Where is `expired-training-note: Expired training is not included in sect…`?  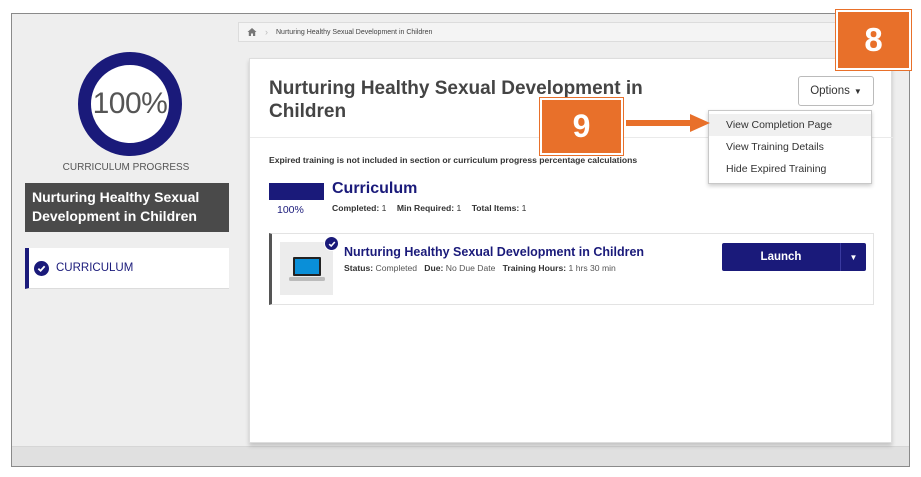
expired-training-note: Expired training is not included in sect… is located at coordinates (453, 160).